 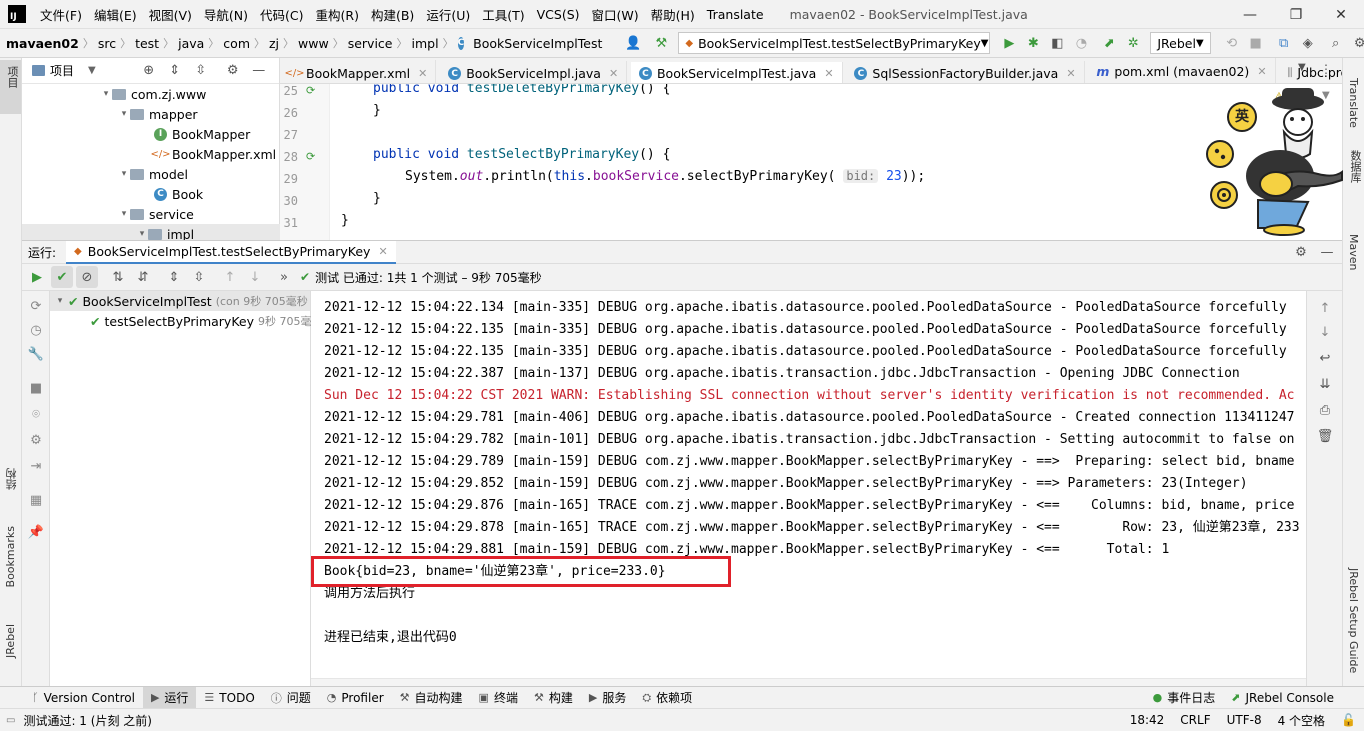 What do you see at coordinates (1081, 43) in the screenshot?
I see `profile-icon: ◔` at bounding box center [1081, 43].